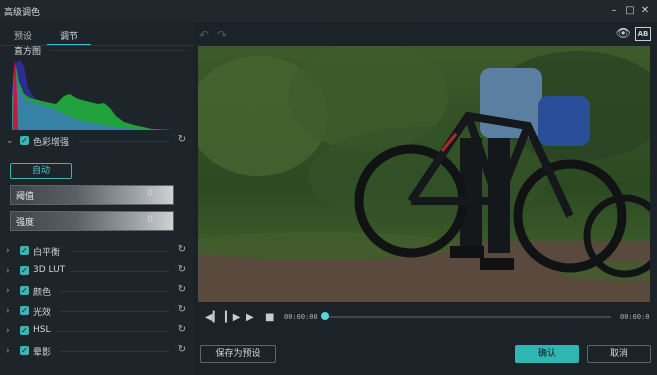  Describe the element at coordinates (92, 195) in the screenshot. I see `threshold-slider: 阈值 0` at that location.